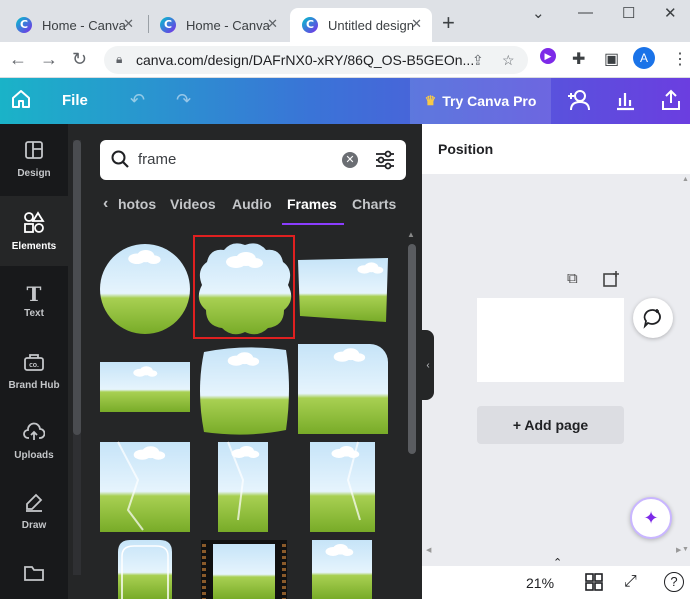  What do you see at coordinates (21, 101) in the screenshot?
I see `home-icon` at bounding box center [21, 101].